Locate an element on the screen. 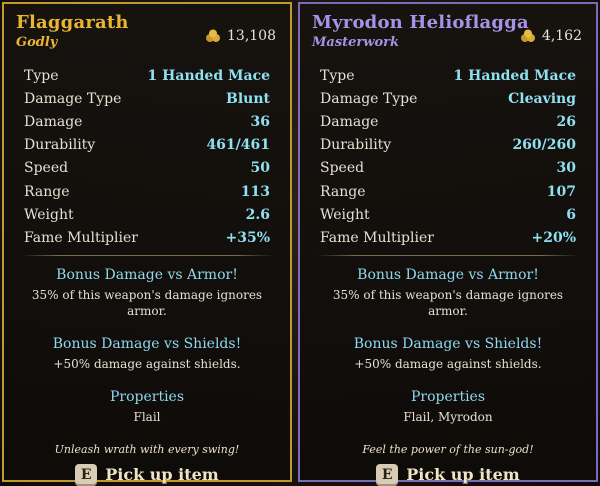  stat-row-weight: Weight 6 is located at coordinates (448, 214).